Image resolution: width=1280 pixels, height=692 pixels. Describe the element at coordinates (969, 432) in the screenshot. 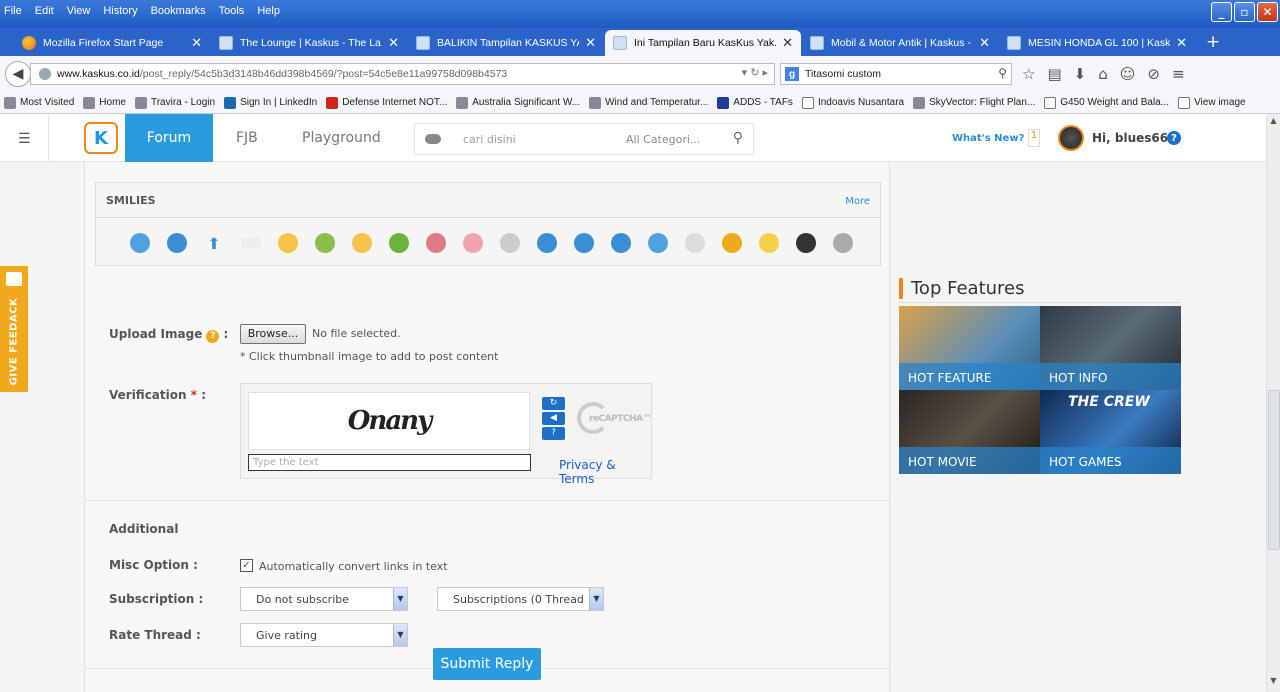

I see `hot-movie-card: HOT MOVIE` at that location.